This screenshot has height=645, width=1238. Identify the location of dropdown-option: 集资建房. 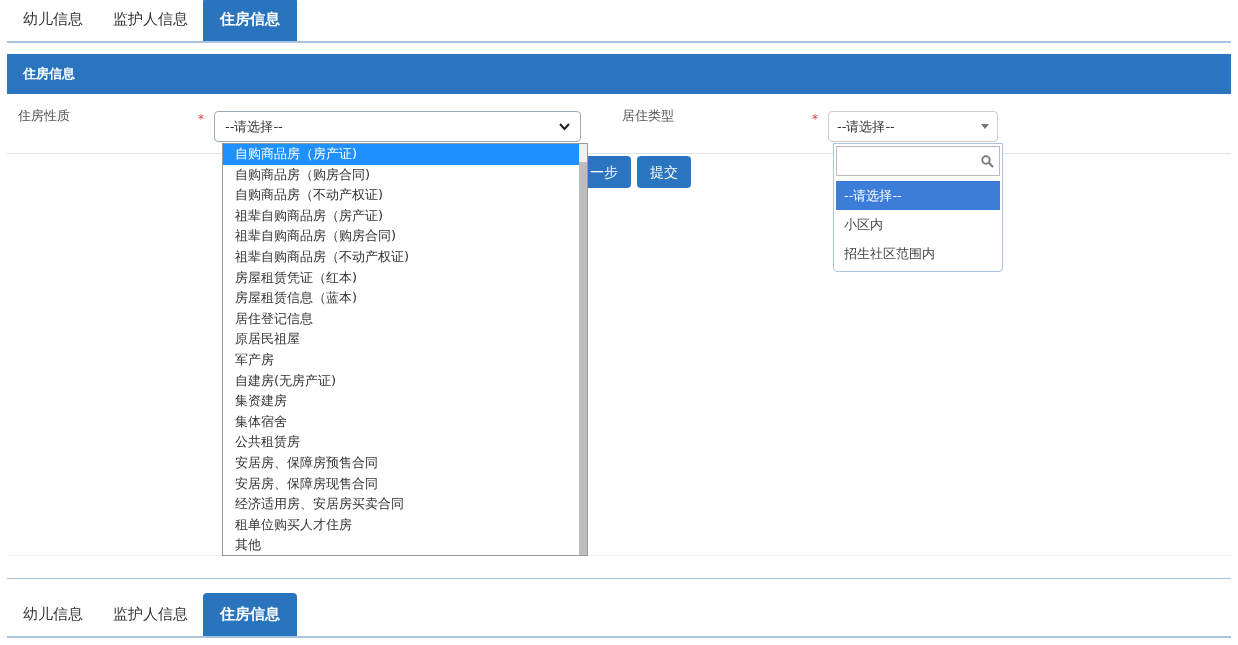
(401, 401).